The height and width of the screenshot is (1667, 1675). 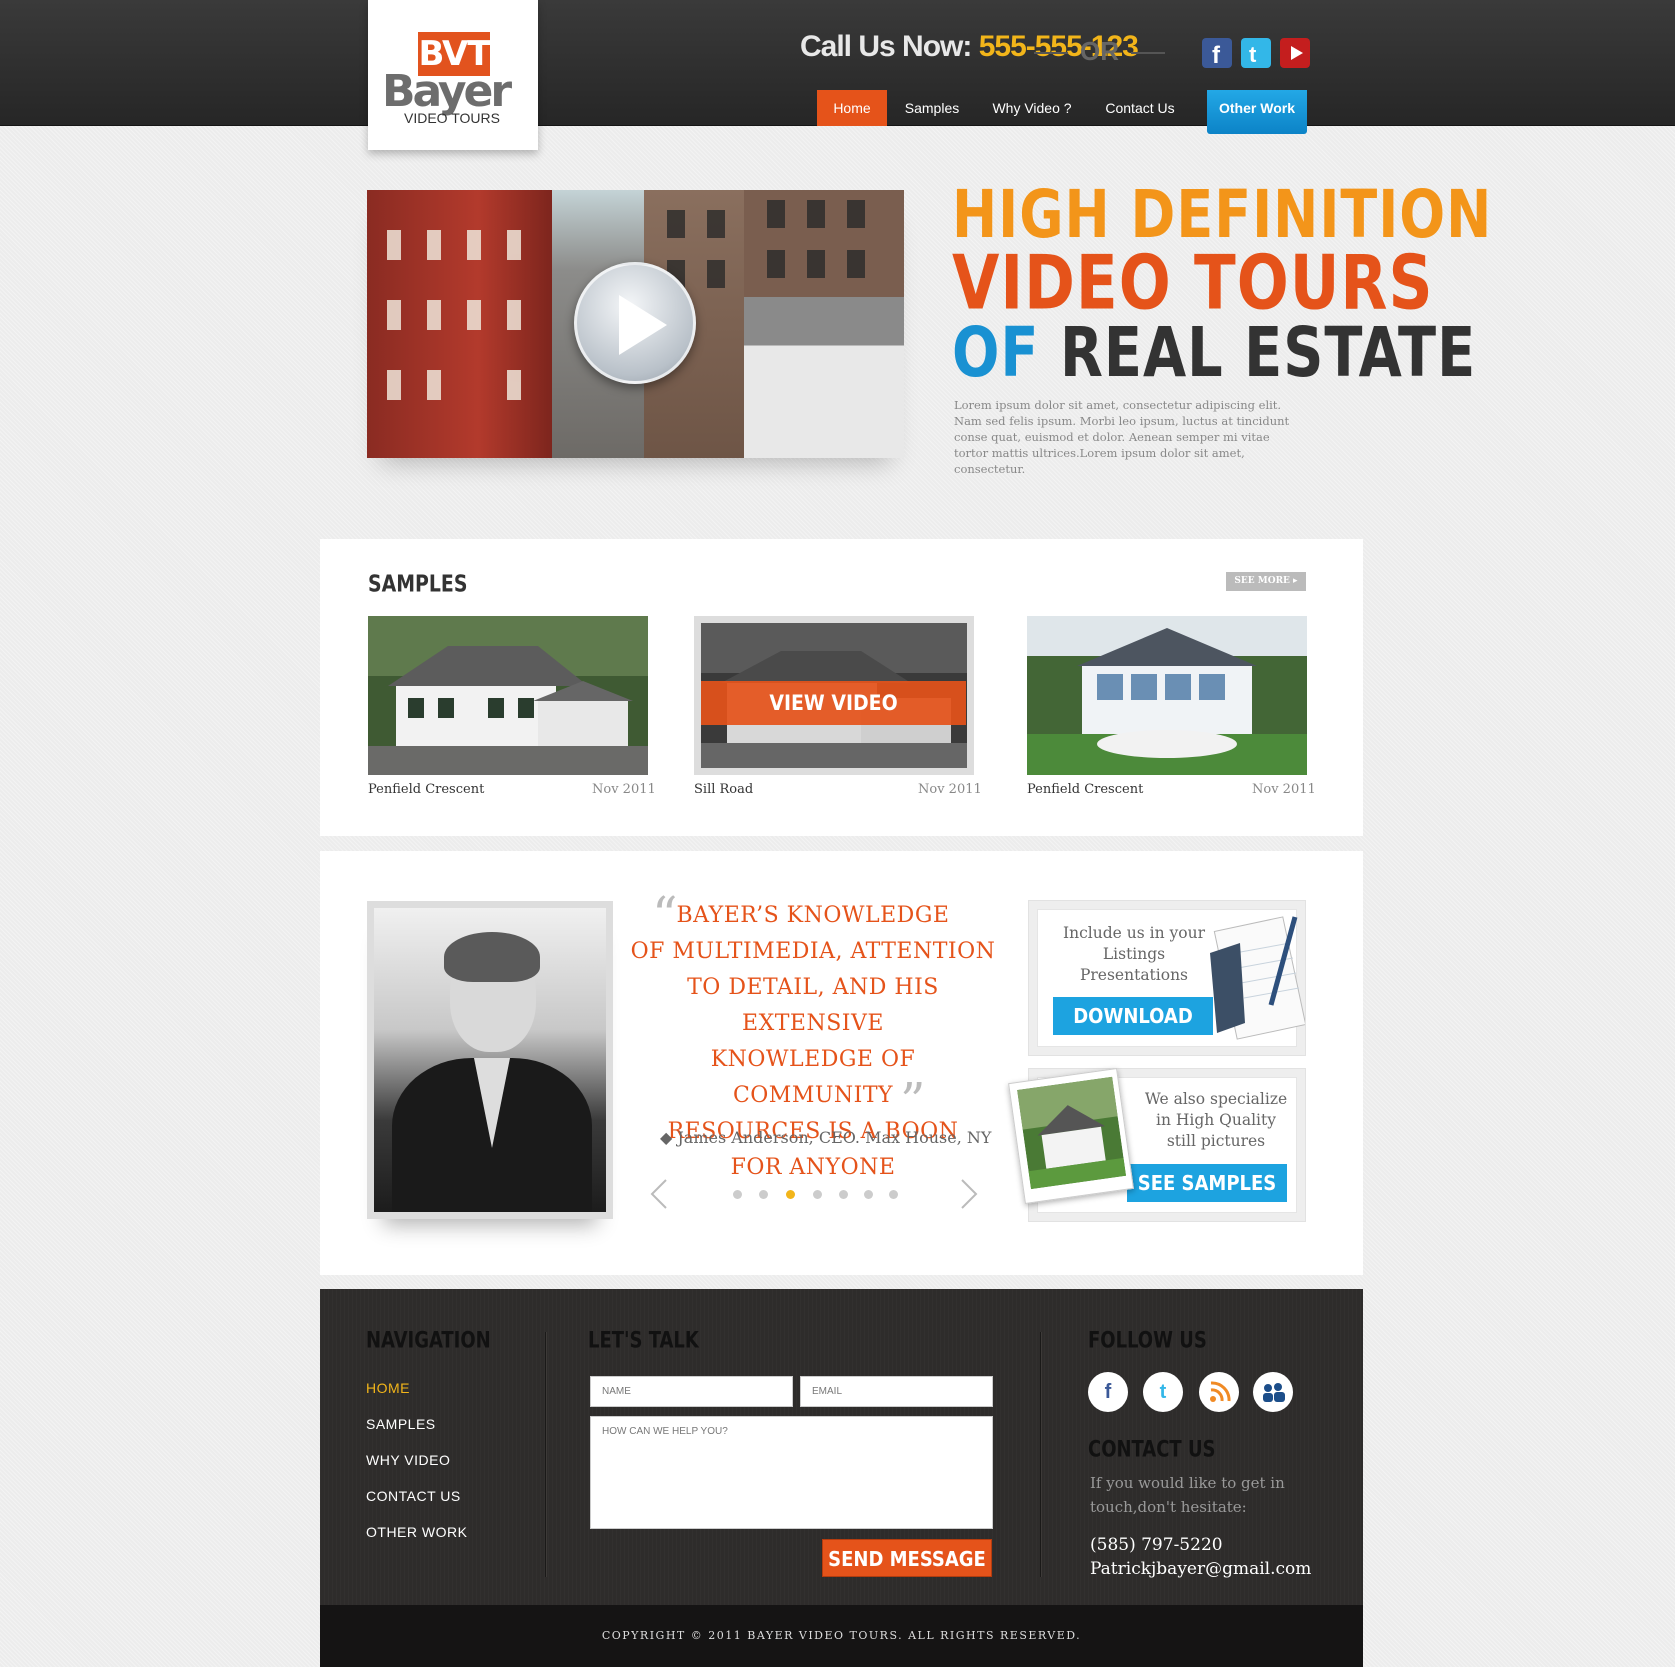 I want to click on rss-icon, so click(x=1219, y=1392).